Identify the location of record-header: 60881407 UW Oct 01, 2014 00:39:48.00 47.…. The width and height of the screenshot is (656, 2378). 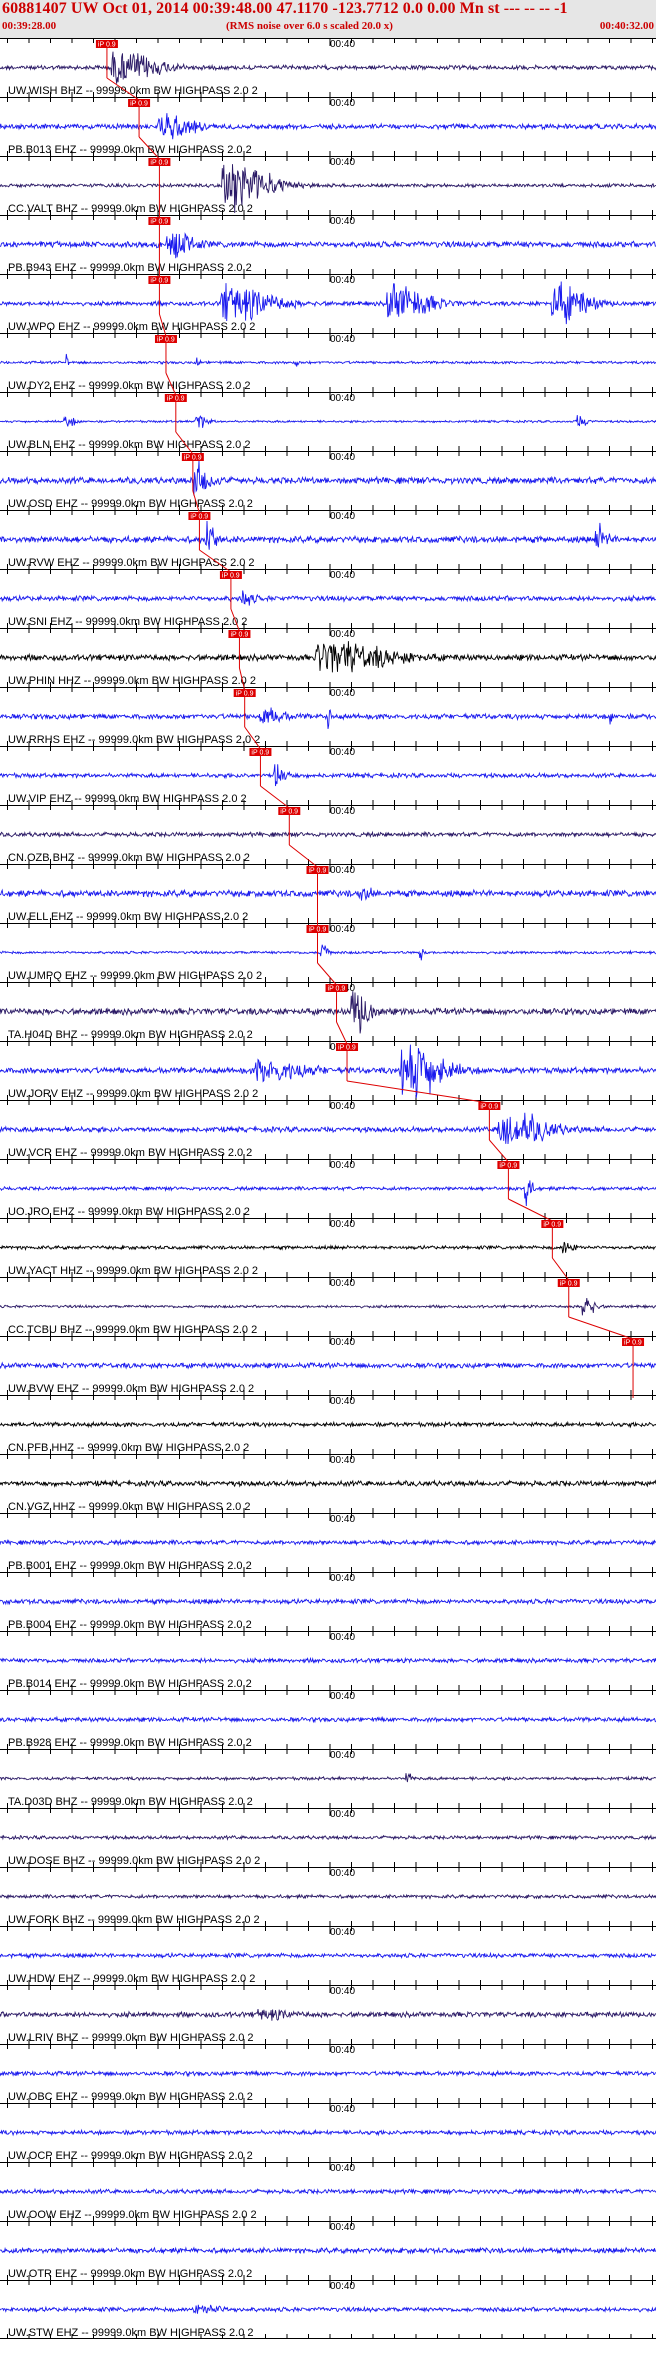
(328, 19).